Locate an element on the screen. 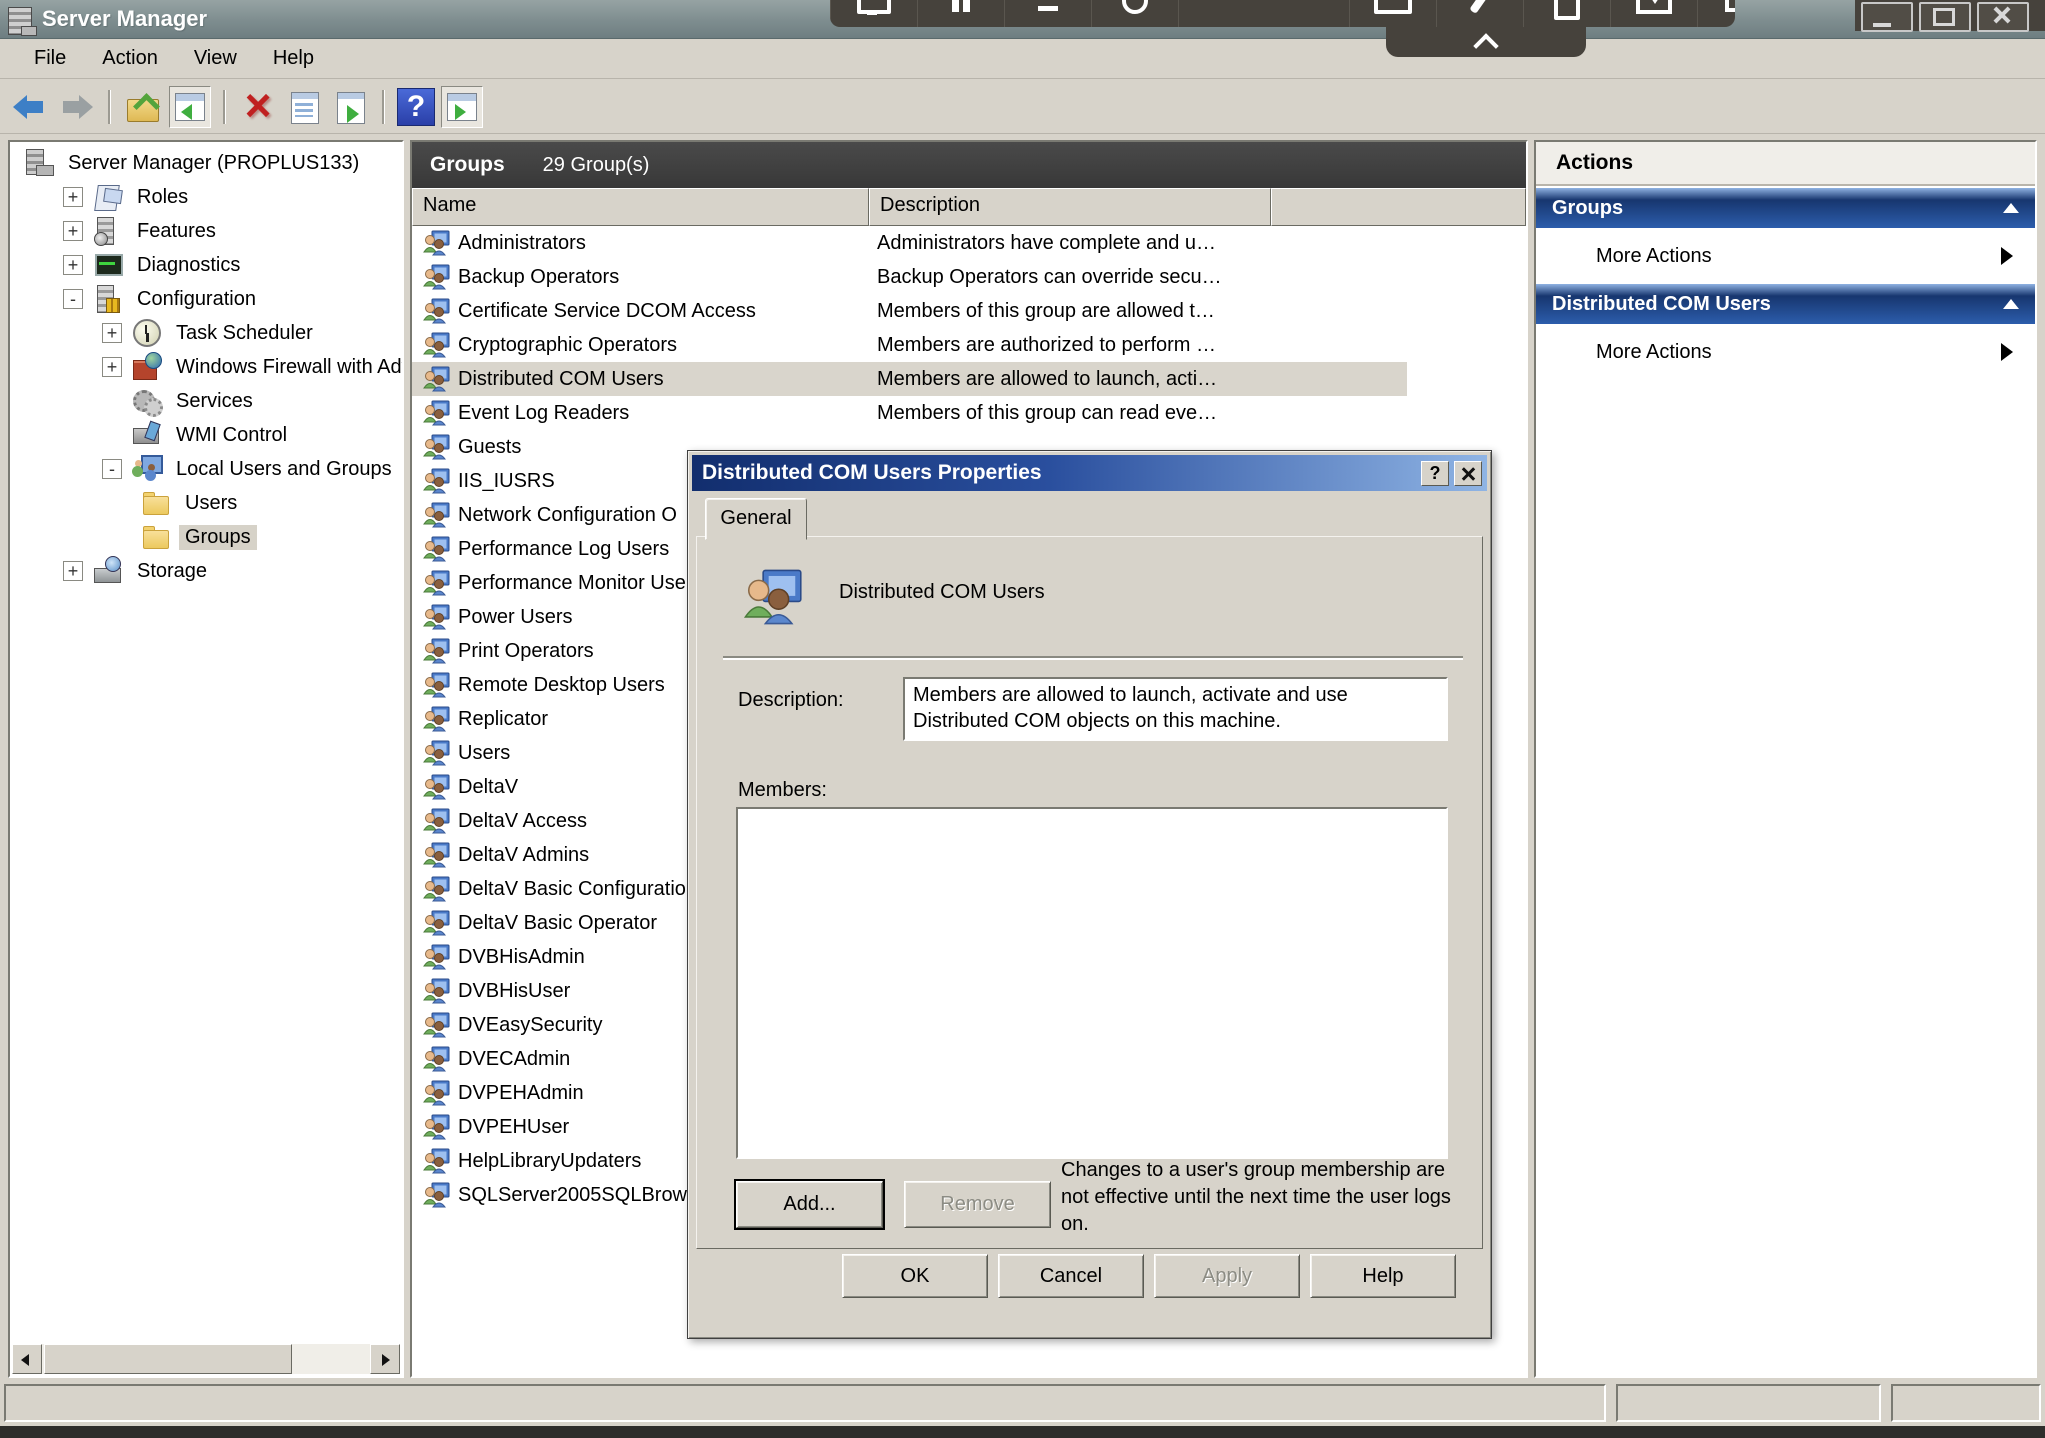 The width and height of the screenshot is (2045, 1438). dialog-help-button: ? is located at coordinates (1435, 473).